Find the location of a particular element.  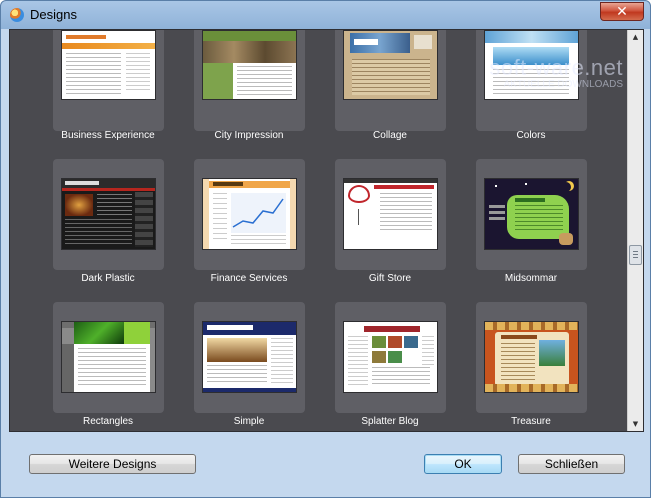

design-card-finance-services is located at coordinates (249, 214).